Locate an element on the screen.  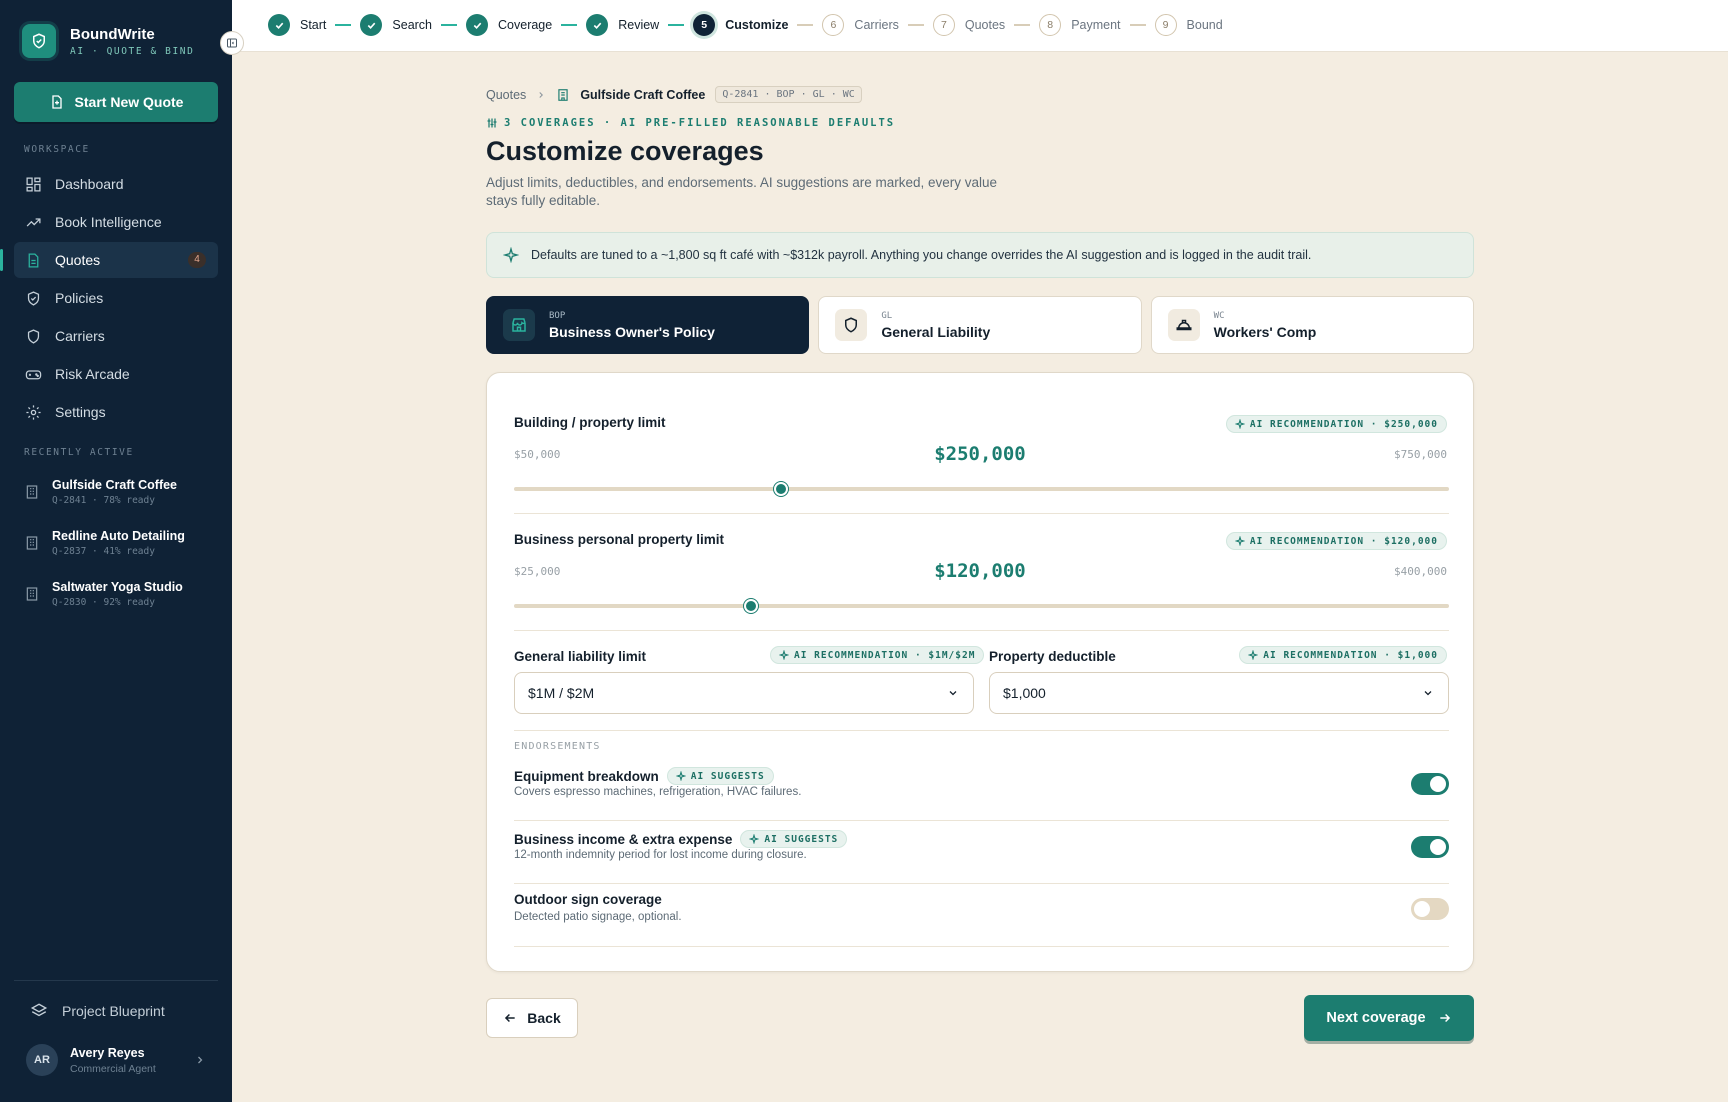
recently-active-title: RECENTLY ACTIVE is located at coordinates (79, 452).